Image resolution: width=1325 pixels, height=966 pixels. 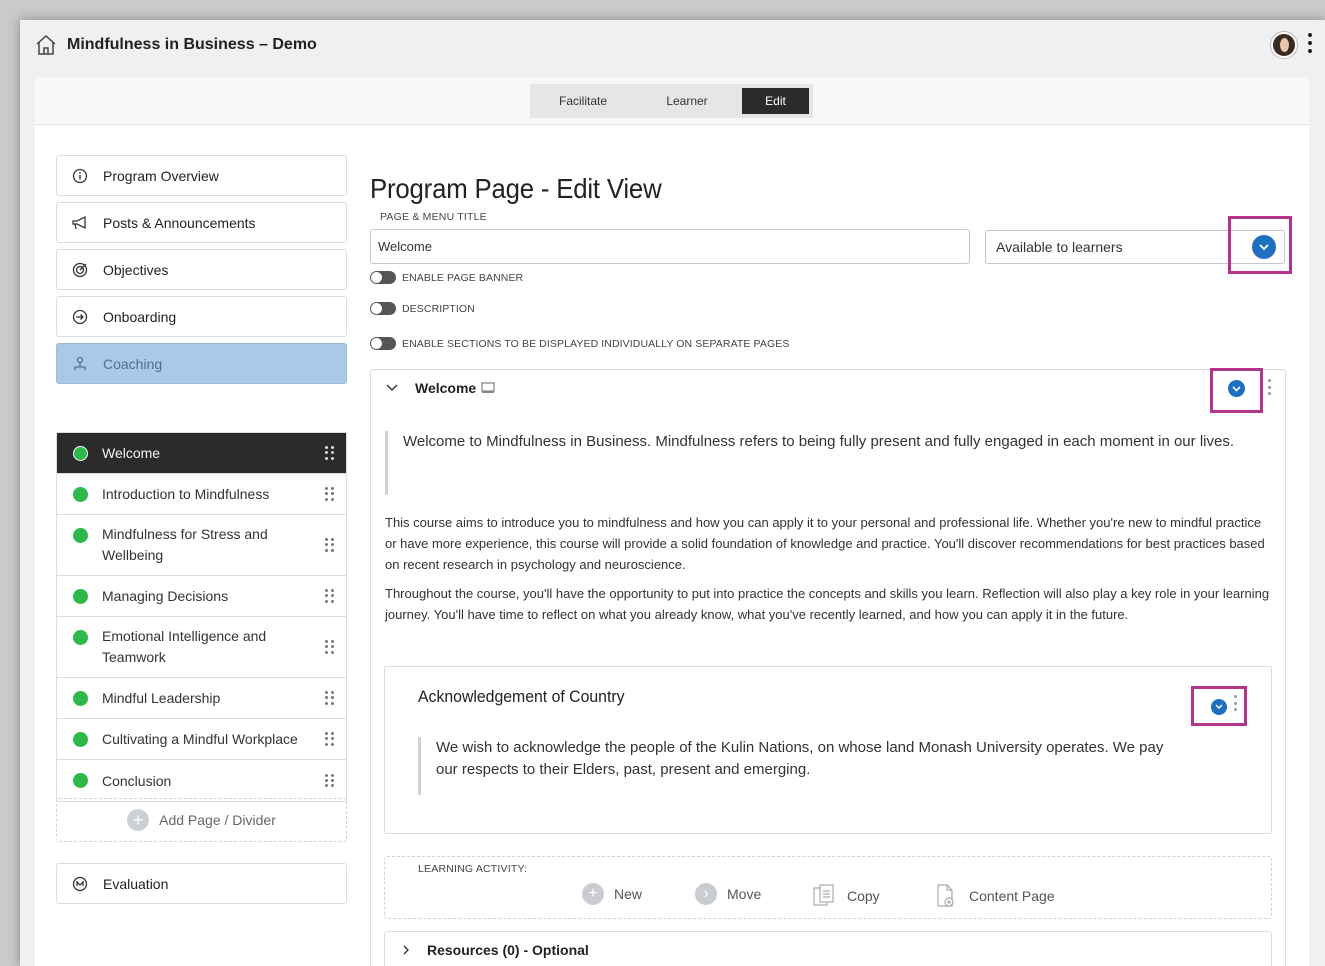 What do you see at coordinates (133, 363) in the screenshot?
I see `sidebar-item-label: Coaching` at bounding box center [133, 363].